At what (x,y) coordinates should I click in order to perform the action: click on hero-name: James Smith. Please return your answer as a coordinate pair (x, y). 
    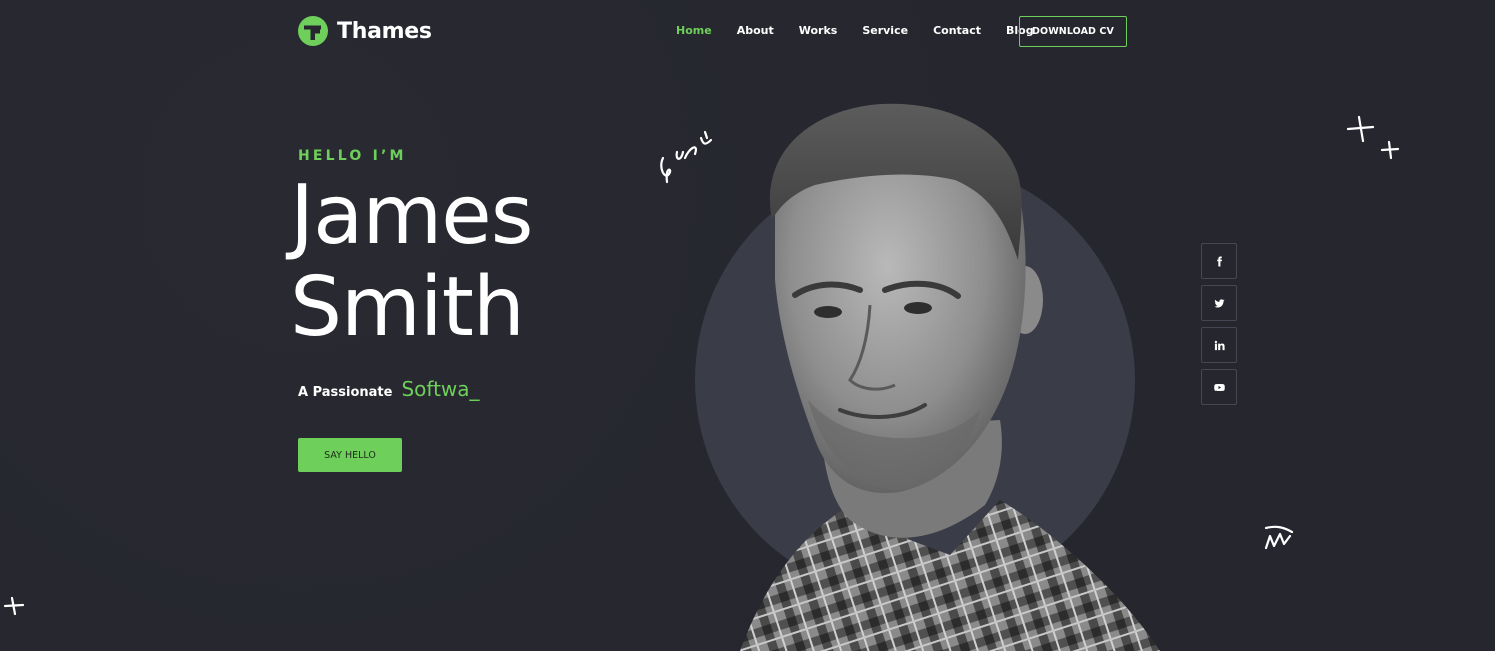
    Looking at the image, I should click on (411, 261).